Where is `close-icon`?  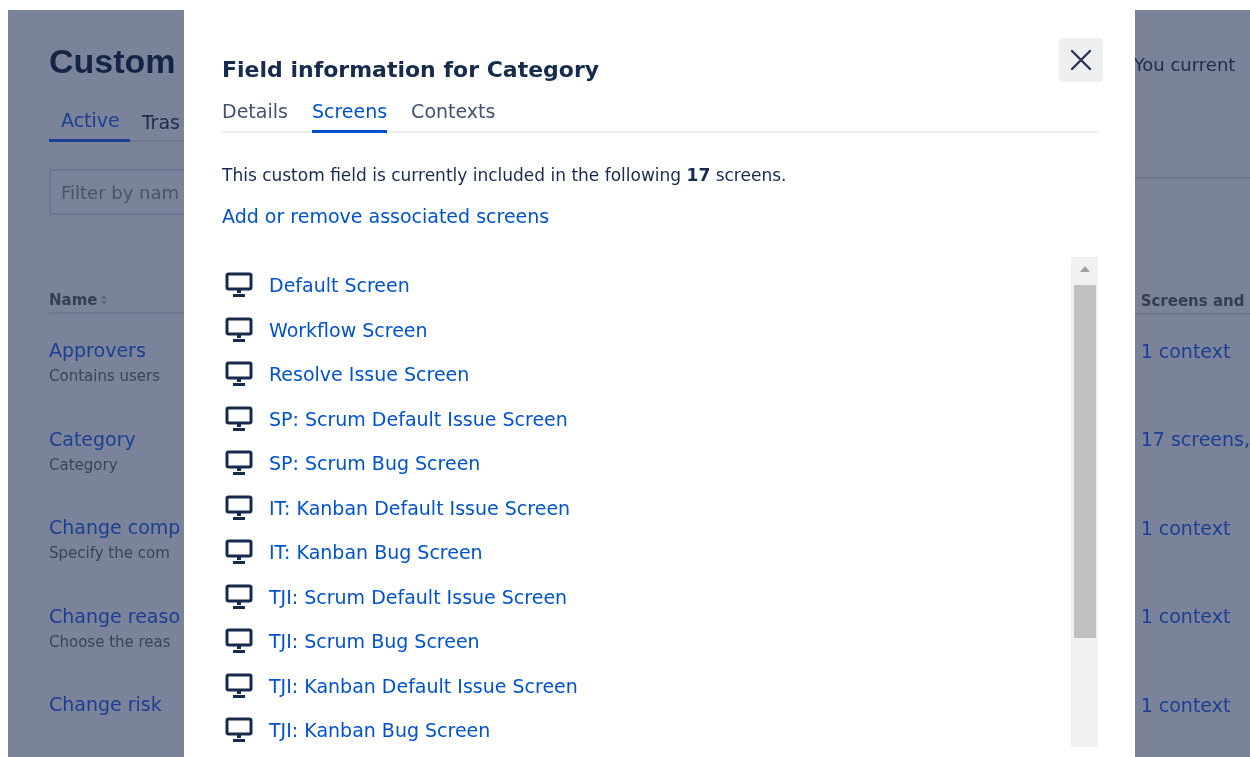 close-icon is located at coordinates (1081, 60).